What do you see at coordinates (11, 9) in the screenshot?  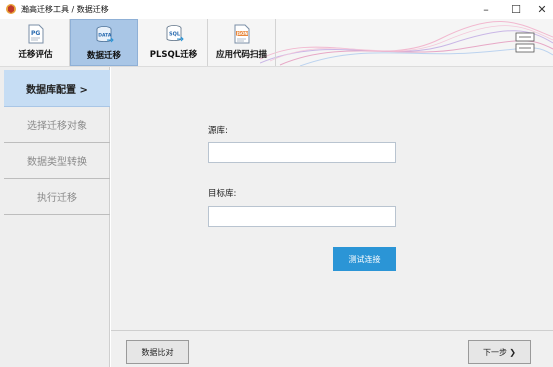 I see `app-logo-icon` at bounding box center [11, 9].